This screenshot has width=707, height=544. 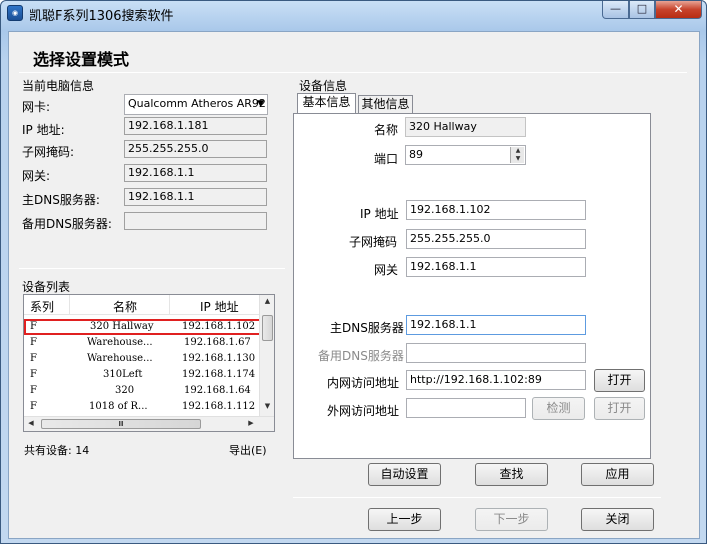 What do you see at coordinates (416, 154) in the screenshot?
I see `port-value: 89` at bounding box center [416, 154].